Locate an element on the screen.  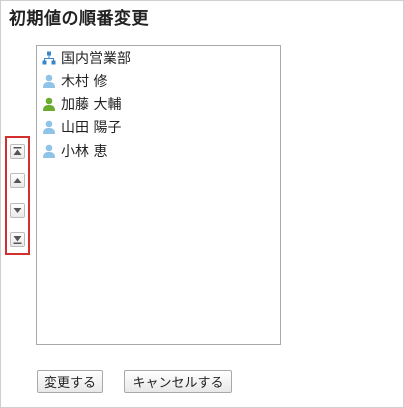
move-down-icon is located at coordinates (17, 210).